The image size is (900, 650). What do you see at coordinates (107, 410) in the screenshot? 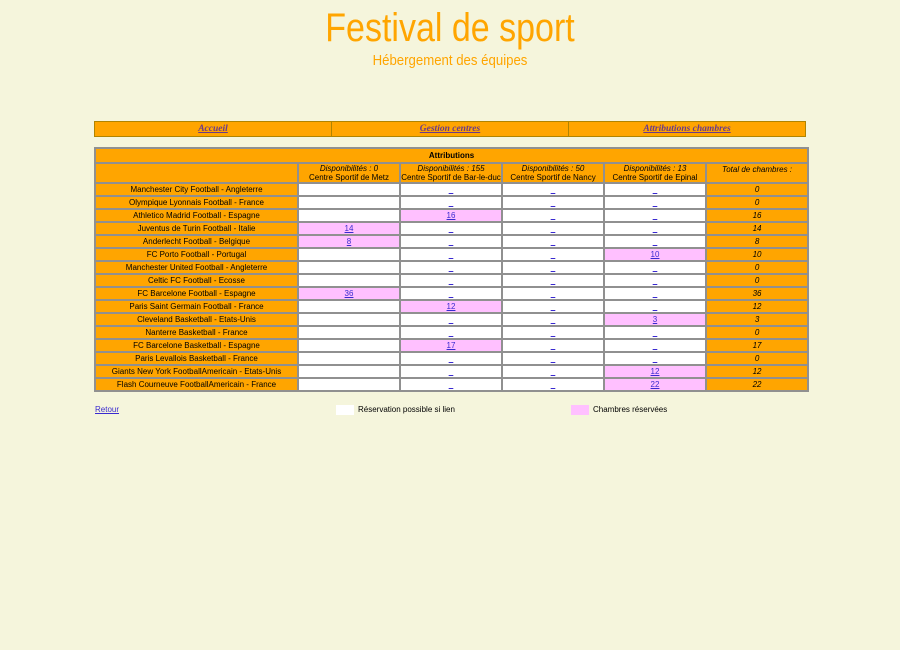
I see `retour-link: Retour` at bounding box center [107, 410].